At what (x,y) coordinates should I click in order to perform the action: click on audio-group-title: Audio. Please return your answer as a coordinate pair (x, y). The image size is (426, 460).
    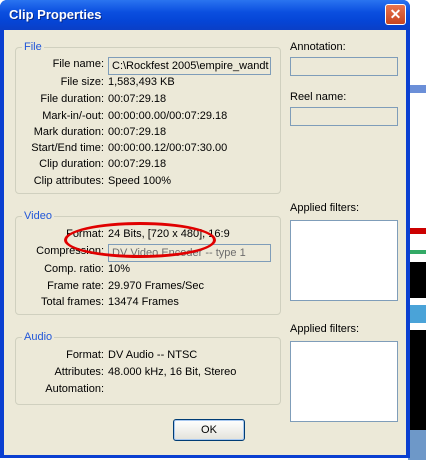
    Looking at the image, I should click on (38, 337).